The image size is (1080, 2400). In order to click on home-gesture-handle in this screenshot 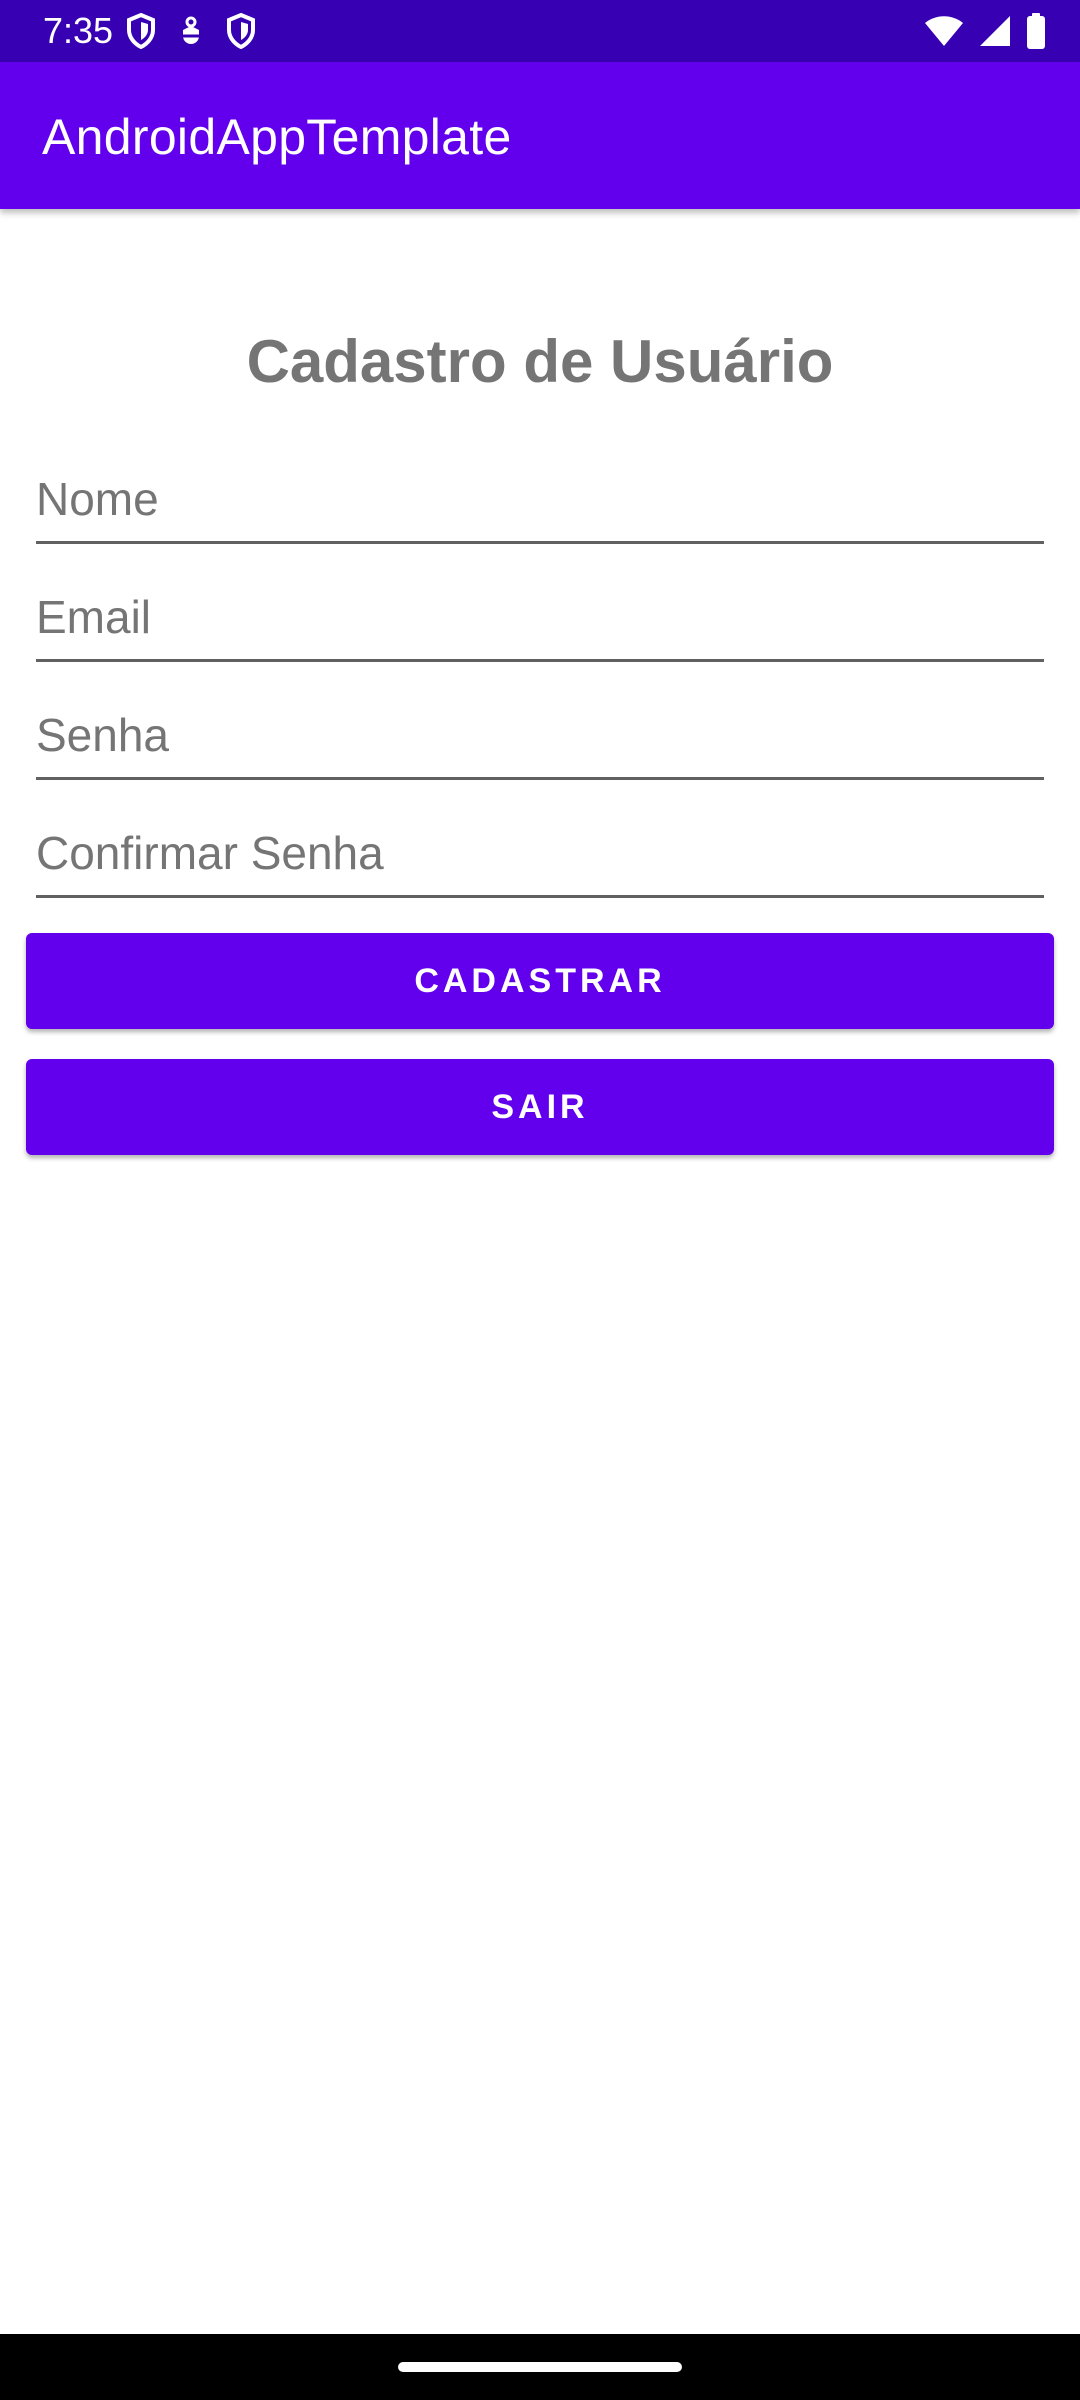, I will do `click(540, 2367)`.